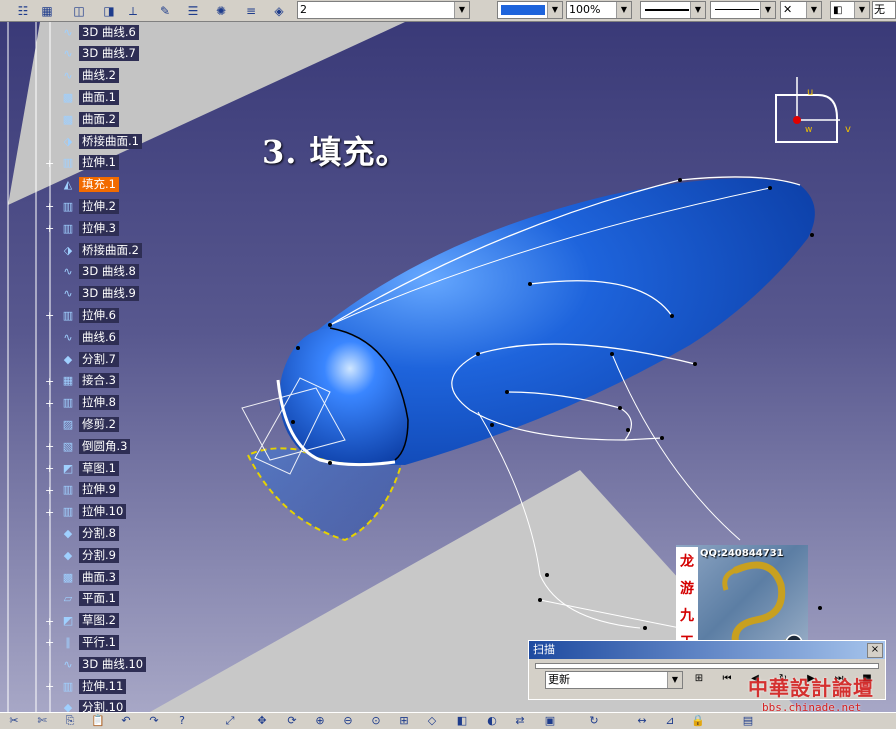 The image size is (896, 729). I want to click on cube-stack-icon: ◫, so click(79, 11).